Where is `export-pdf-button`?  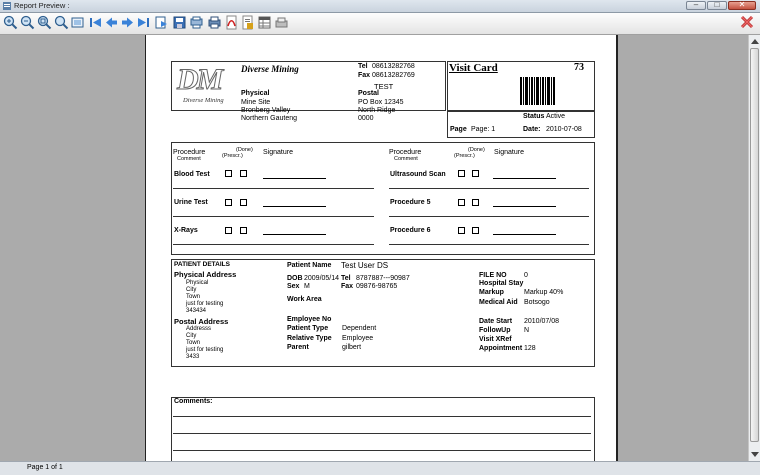
export-pdf-button is located at coordinates (231, 22).